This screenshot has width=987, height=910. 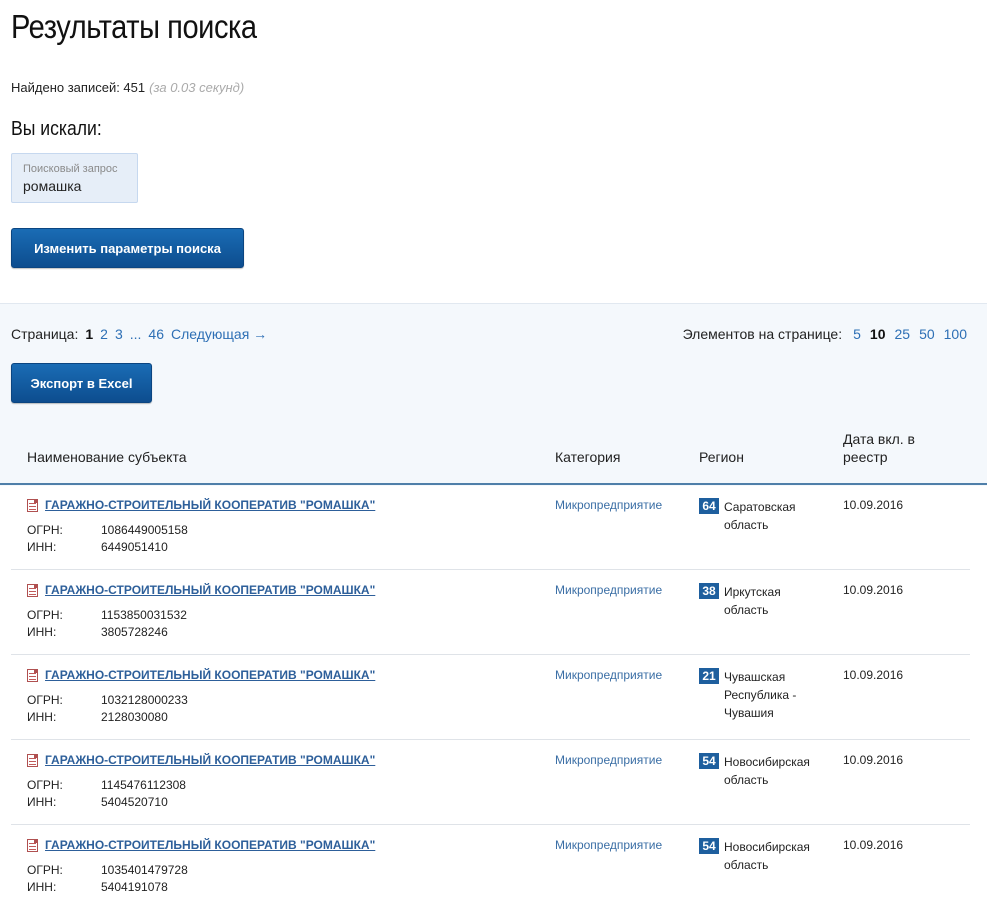 What do you see at coordinates (144, 870) in the screenshot?
I see `ogrn-value: 1035401479728` at bounding box center [144, 870].